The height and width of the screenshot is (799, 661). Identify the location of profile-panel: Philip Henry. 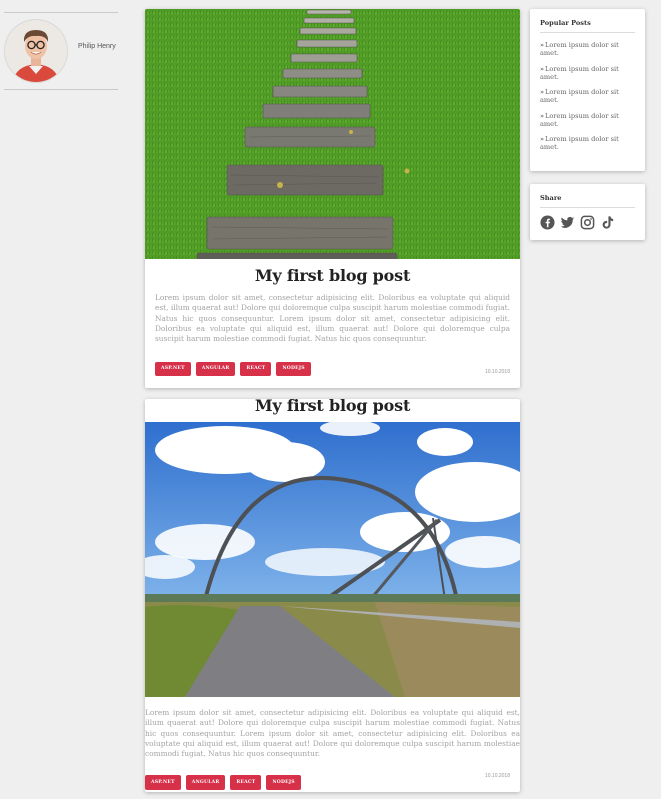
(61, 51).